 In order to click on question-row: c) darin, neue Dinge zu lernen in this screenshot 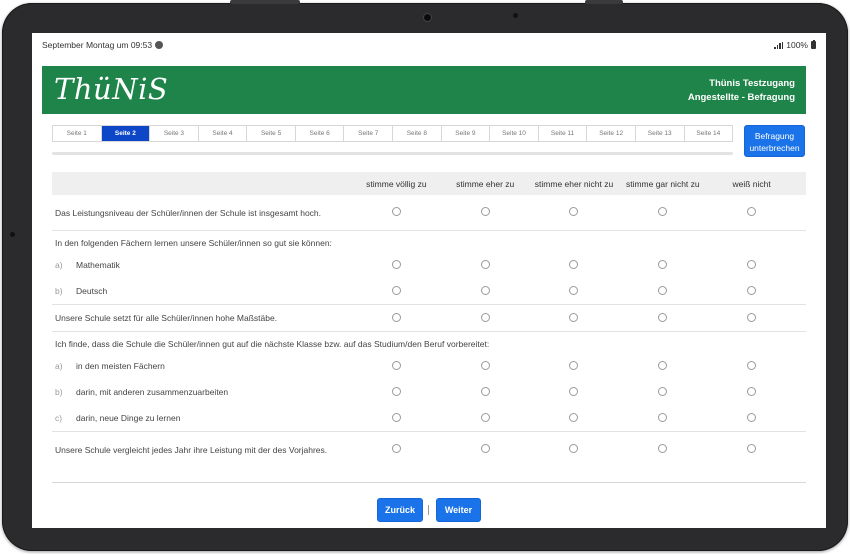, I will do `click(429, 418)`.